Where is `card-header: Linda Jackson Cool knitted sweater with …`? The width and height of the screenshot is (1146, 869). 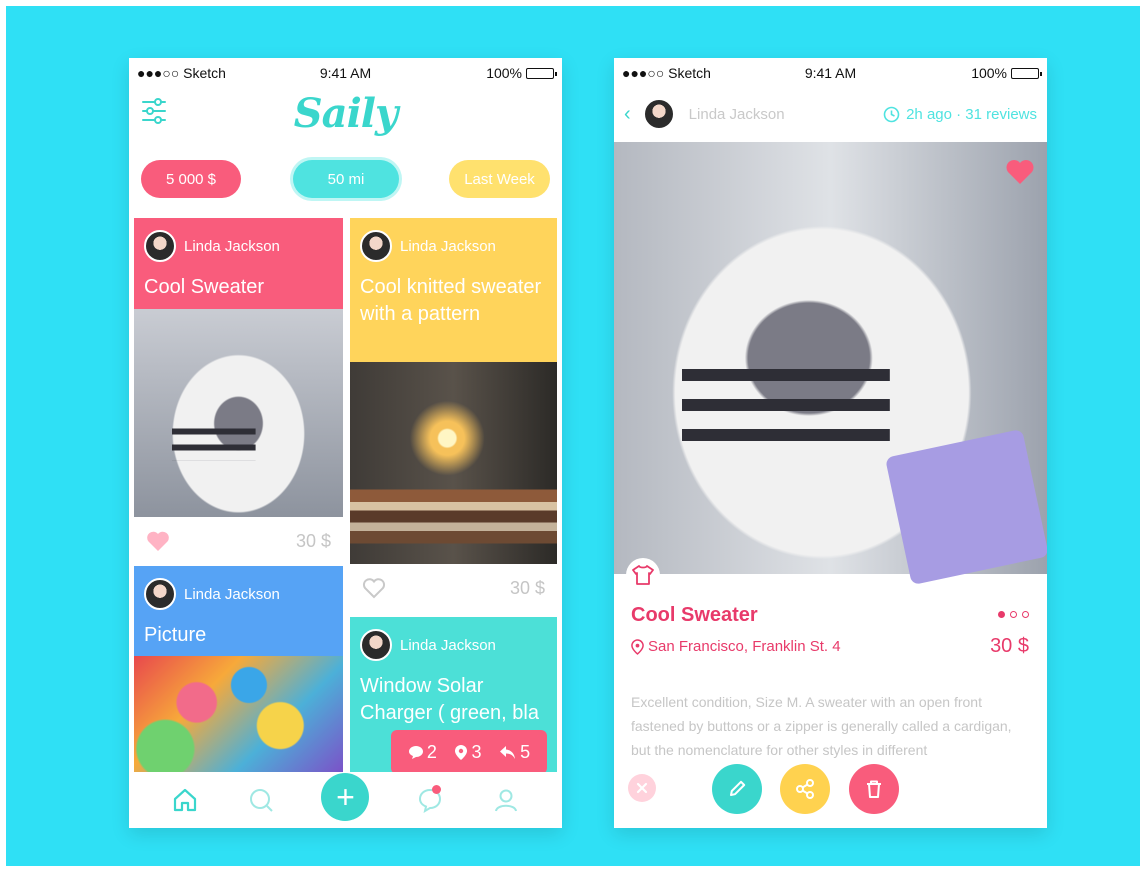 card-header: Linda Jackson Cool knitted sweater with … is located at coordinates (453, 290).